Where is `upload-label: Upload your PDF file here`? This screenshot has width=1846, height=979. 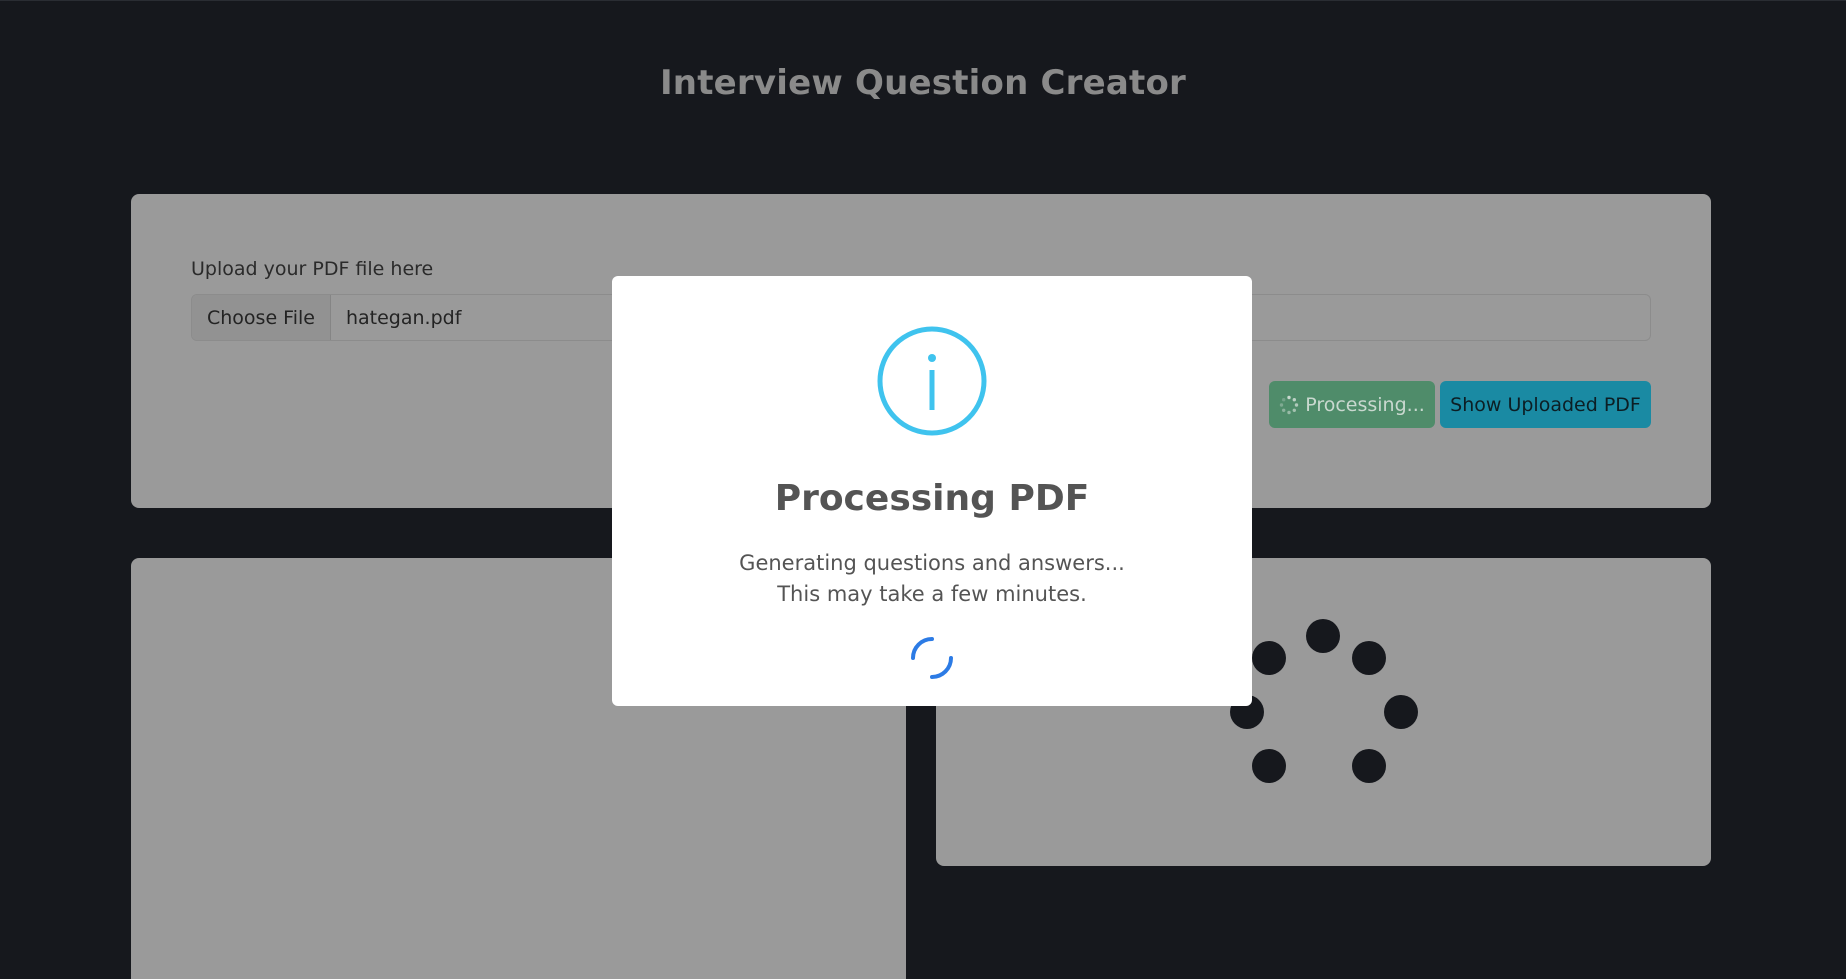 upload-label: Upload your PDF file here is located at coordinates (312, 269).